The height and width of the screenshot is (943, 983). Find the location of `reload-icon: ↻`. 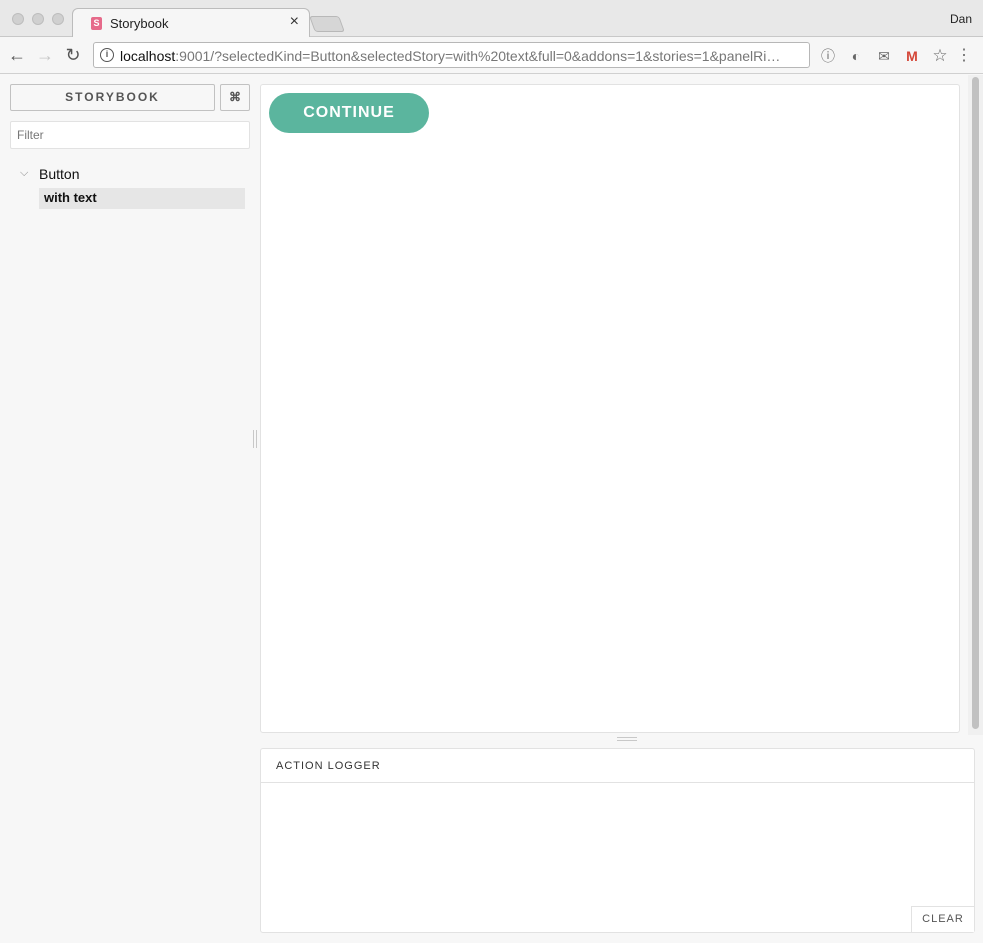

reload-icon: ↻ is located at coordinates (73, 56).